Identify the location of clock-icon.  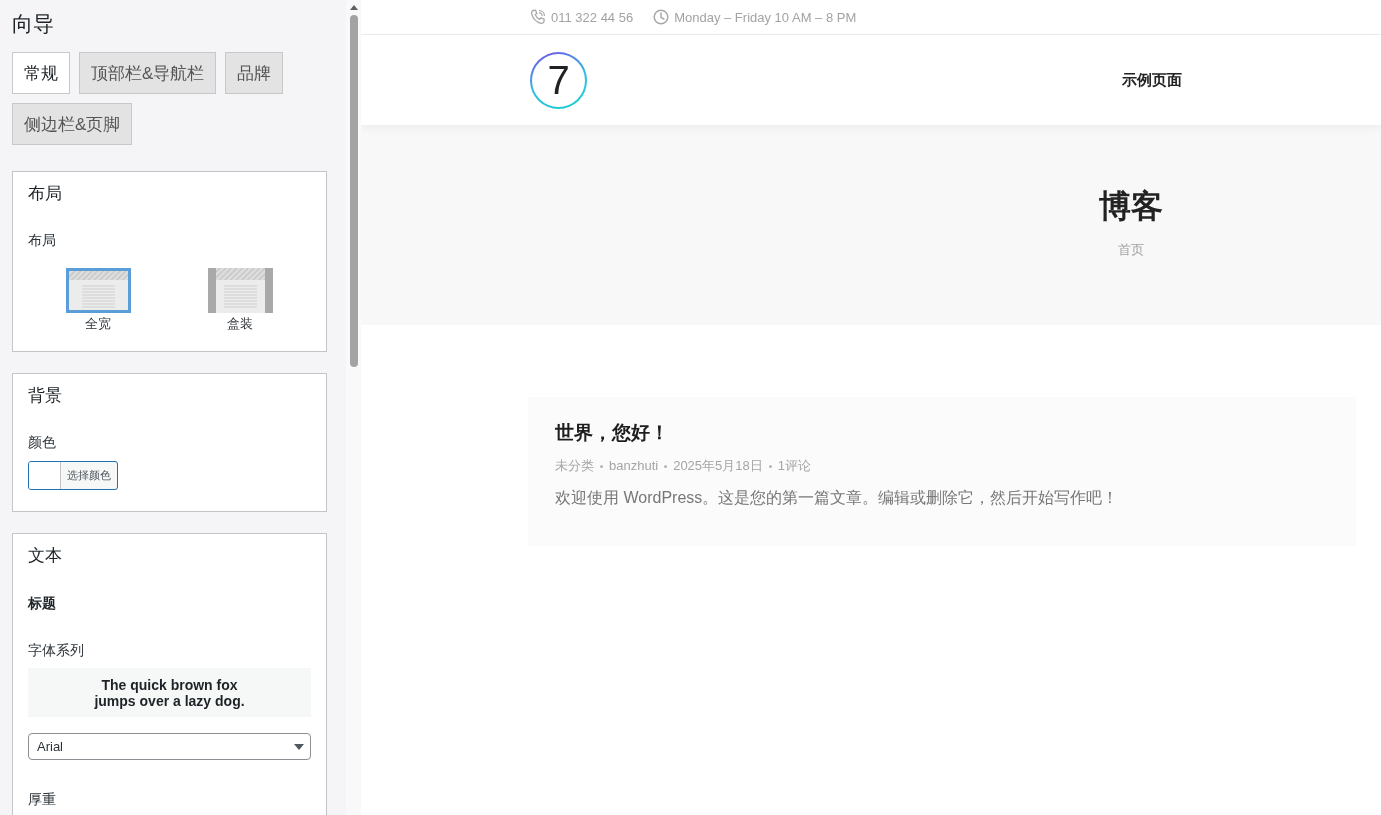
(661, 17).